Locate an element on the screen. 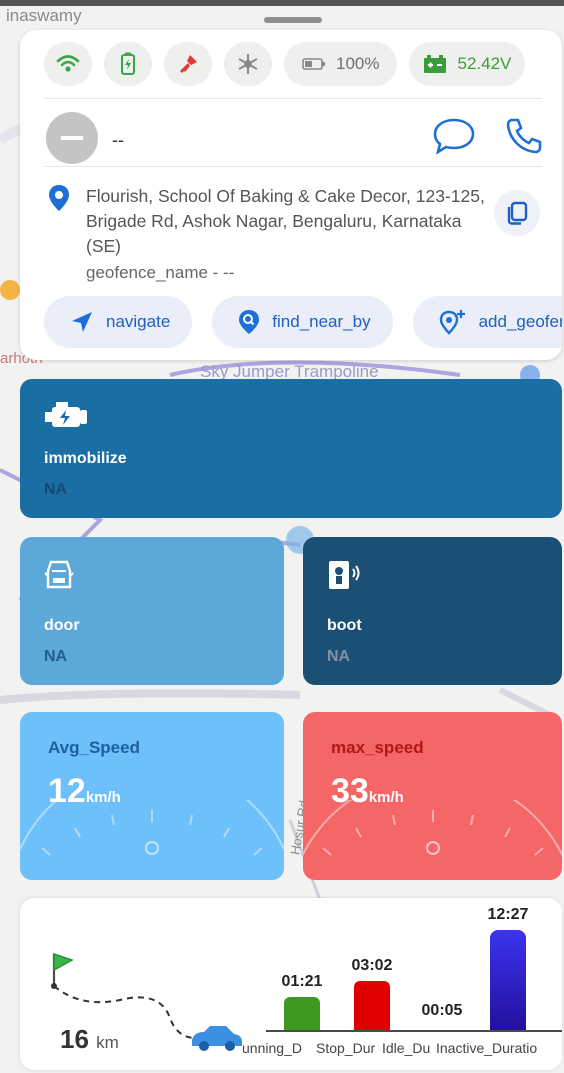  car-door-icon is located at coordinates (59, 574).